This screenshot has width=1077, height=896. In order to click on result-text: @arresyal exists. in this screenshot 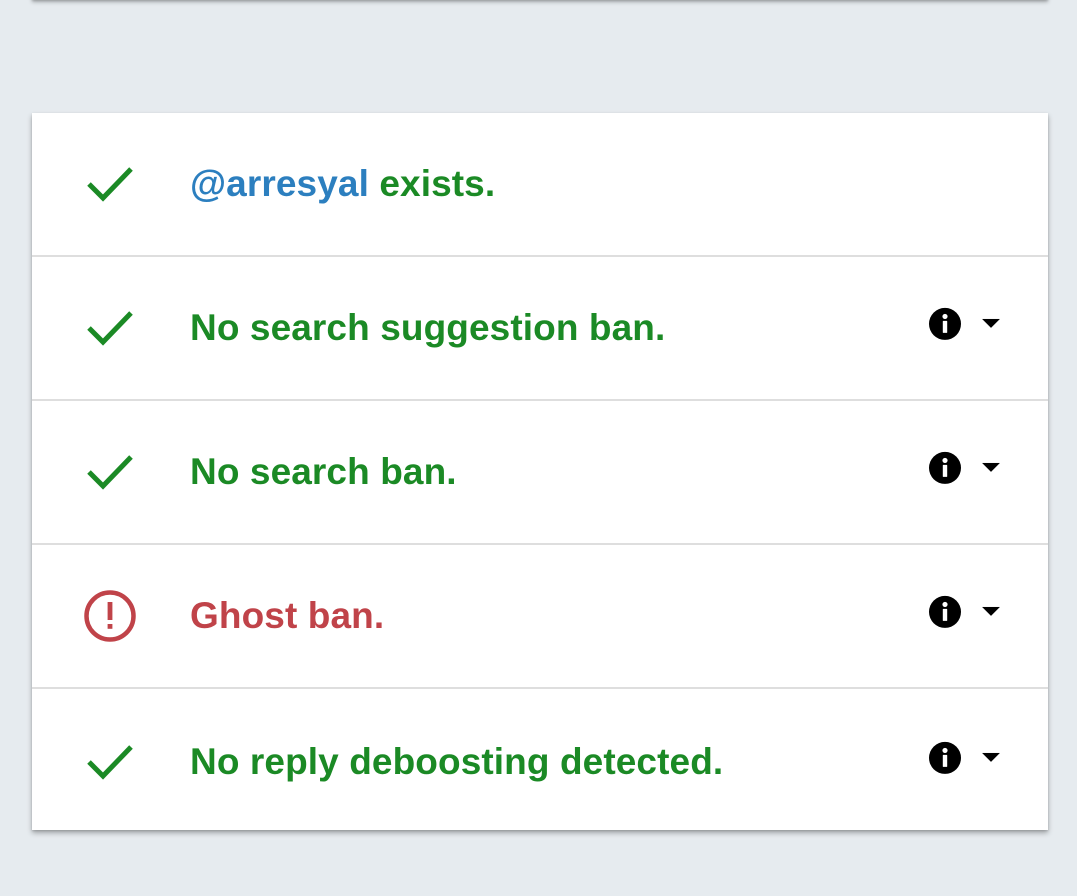, I will do `click(342, 184)`.